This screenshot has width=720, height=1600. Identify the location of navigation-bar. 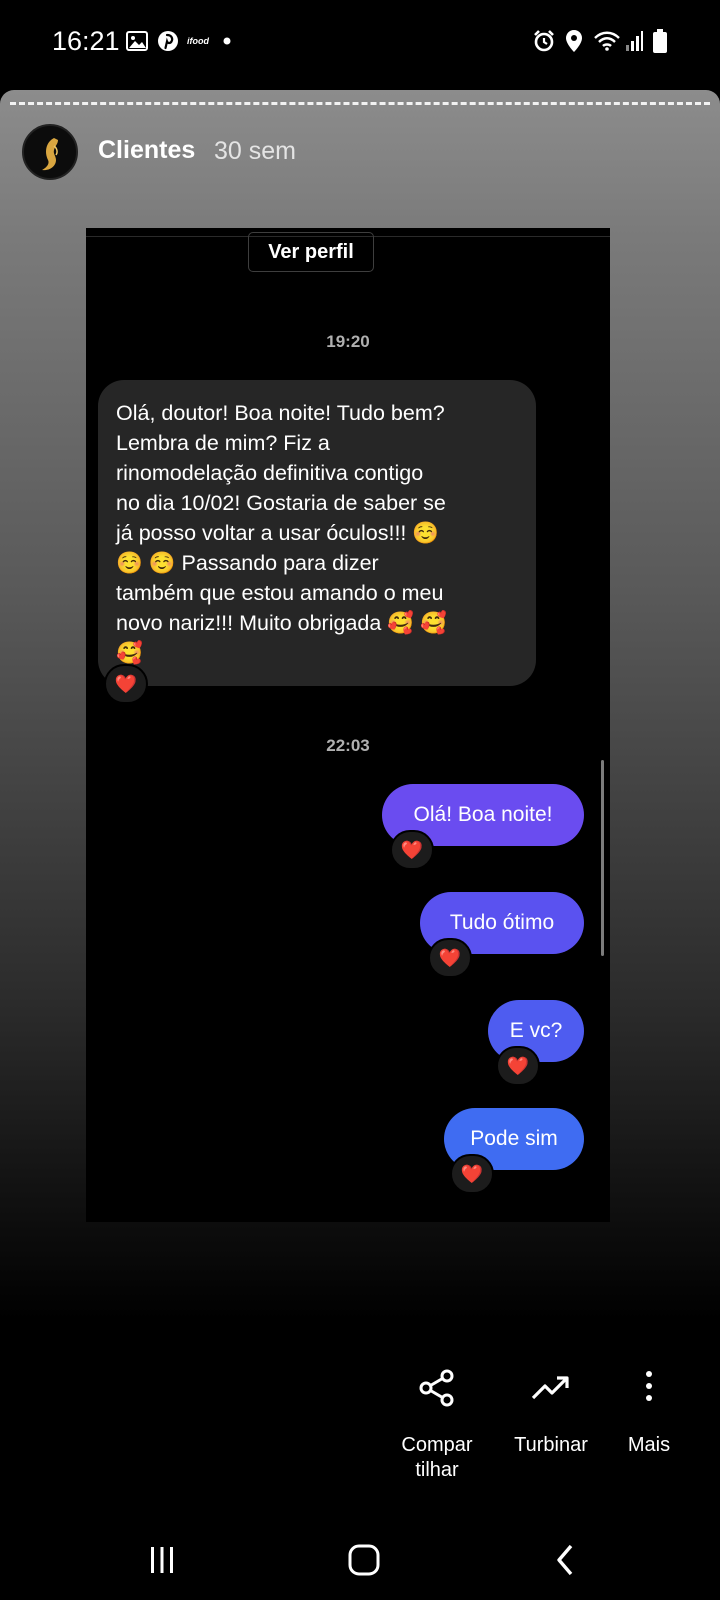
(360, 1560).